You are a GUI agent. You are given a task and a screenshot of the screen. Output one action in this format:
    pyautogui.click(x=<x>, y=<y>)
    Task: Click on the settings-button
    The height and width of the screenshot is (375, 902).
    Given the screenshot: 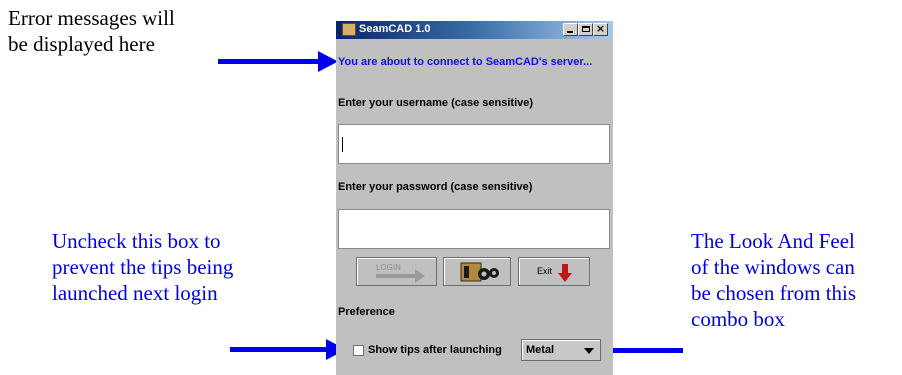 What is the action you would take?
    pyautogui.click(x=477, y=271)
    